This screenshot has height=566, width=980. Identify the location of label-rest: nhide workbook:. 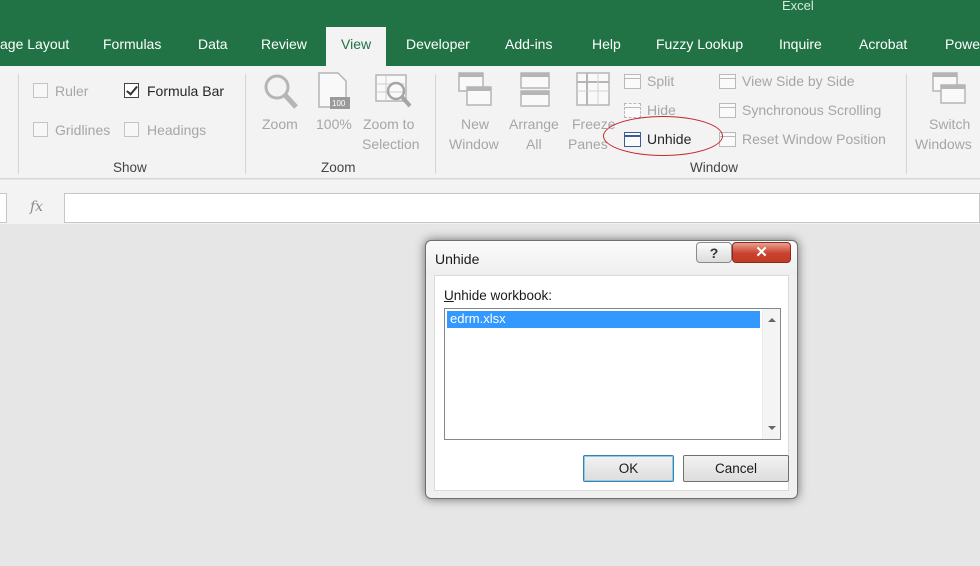
(503, 295).